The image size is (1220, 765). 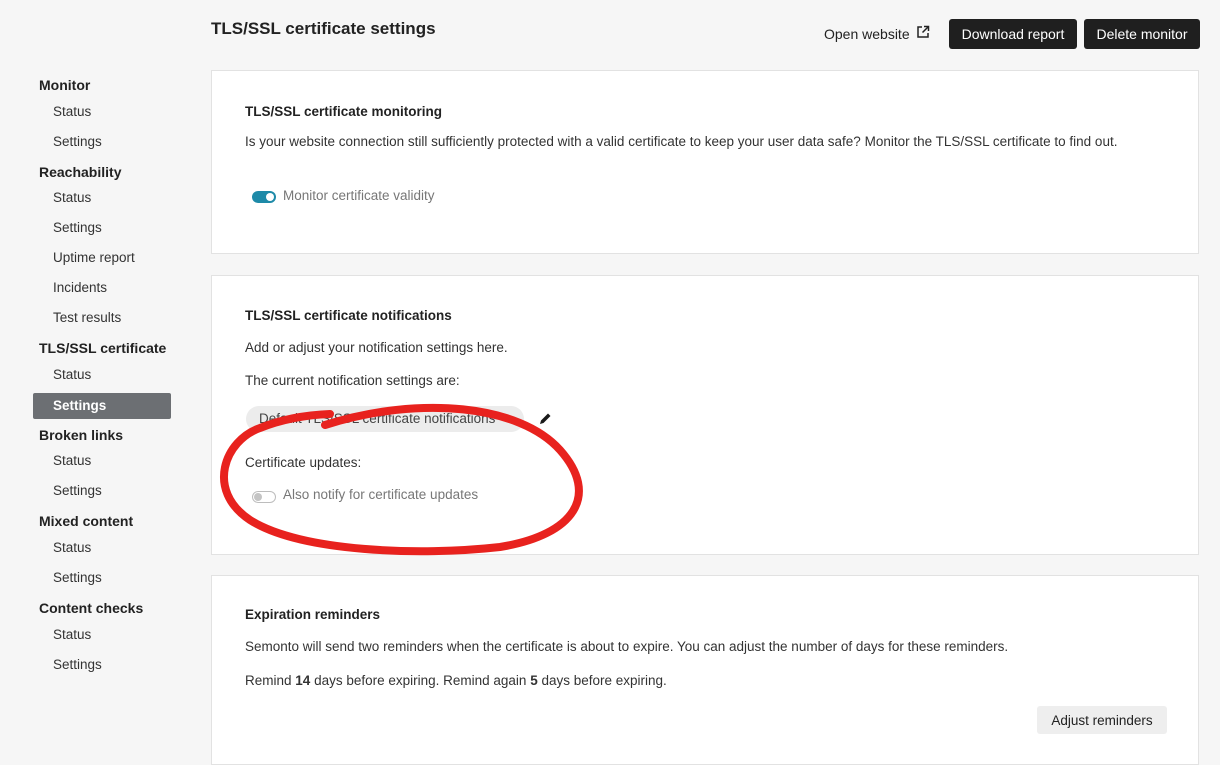 I want to click on first-reminder-days: 14, so click(x=303, y=680).